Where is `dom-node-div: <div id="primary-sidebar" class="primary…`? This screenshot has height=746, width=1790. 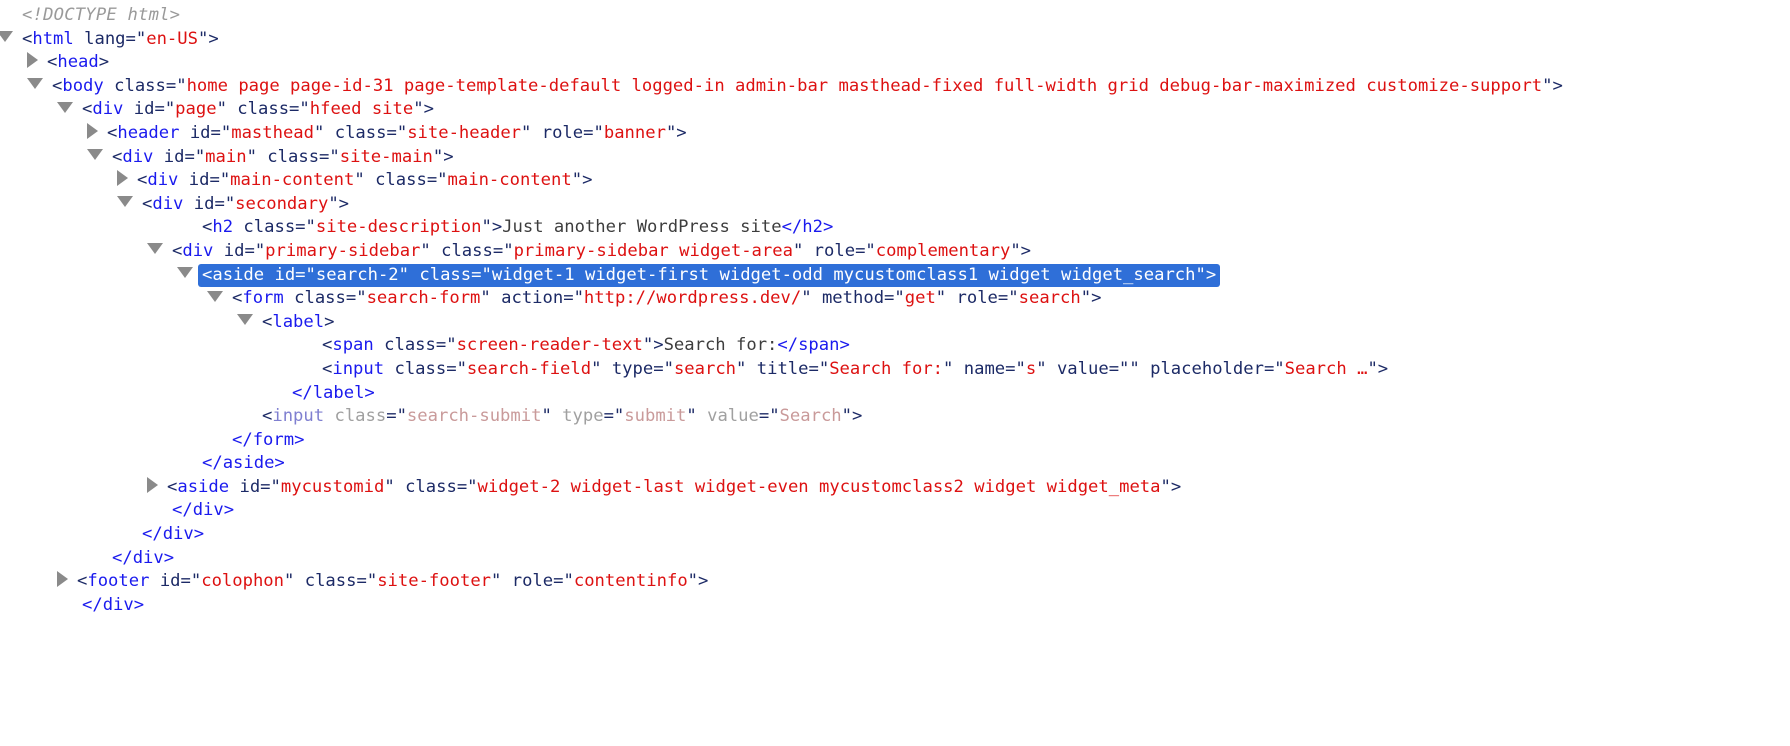 dom-node-div: <div id="primary-sidebar" class="primary… is located at coordinates (895, 252).